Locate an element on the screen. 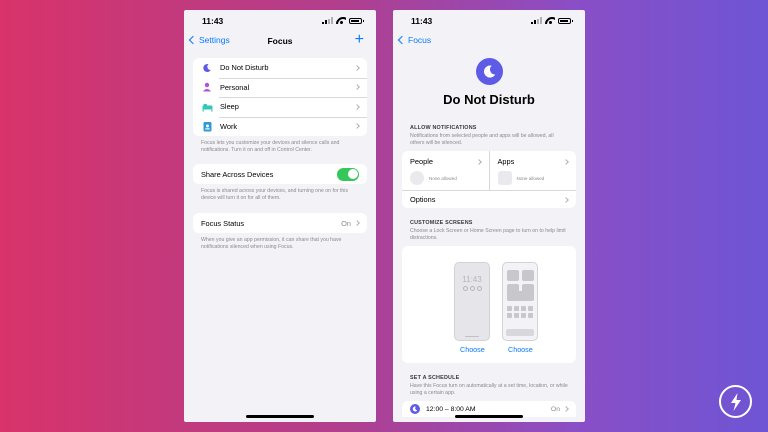 The width and height of the screenshot is (768, 432). share-group: Share Across Devices is located at coordinates (280, 174).